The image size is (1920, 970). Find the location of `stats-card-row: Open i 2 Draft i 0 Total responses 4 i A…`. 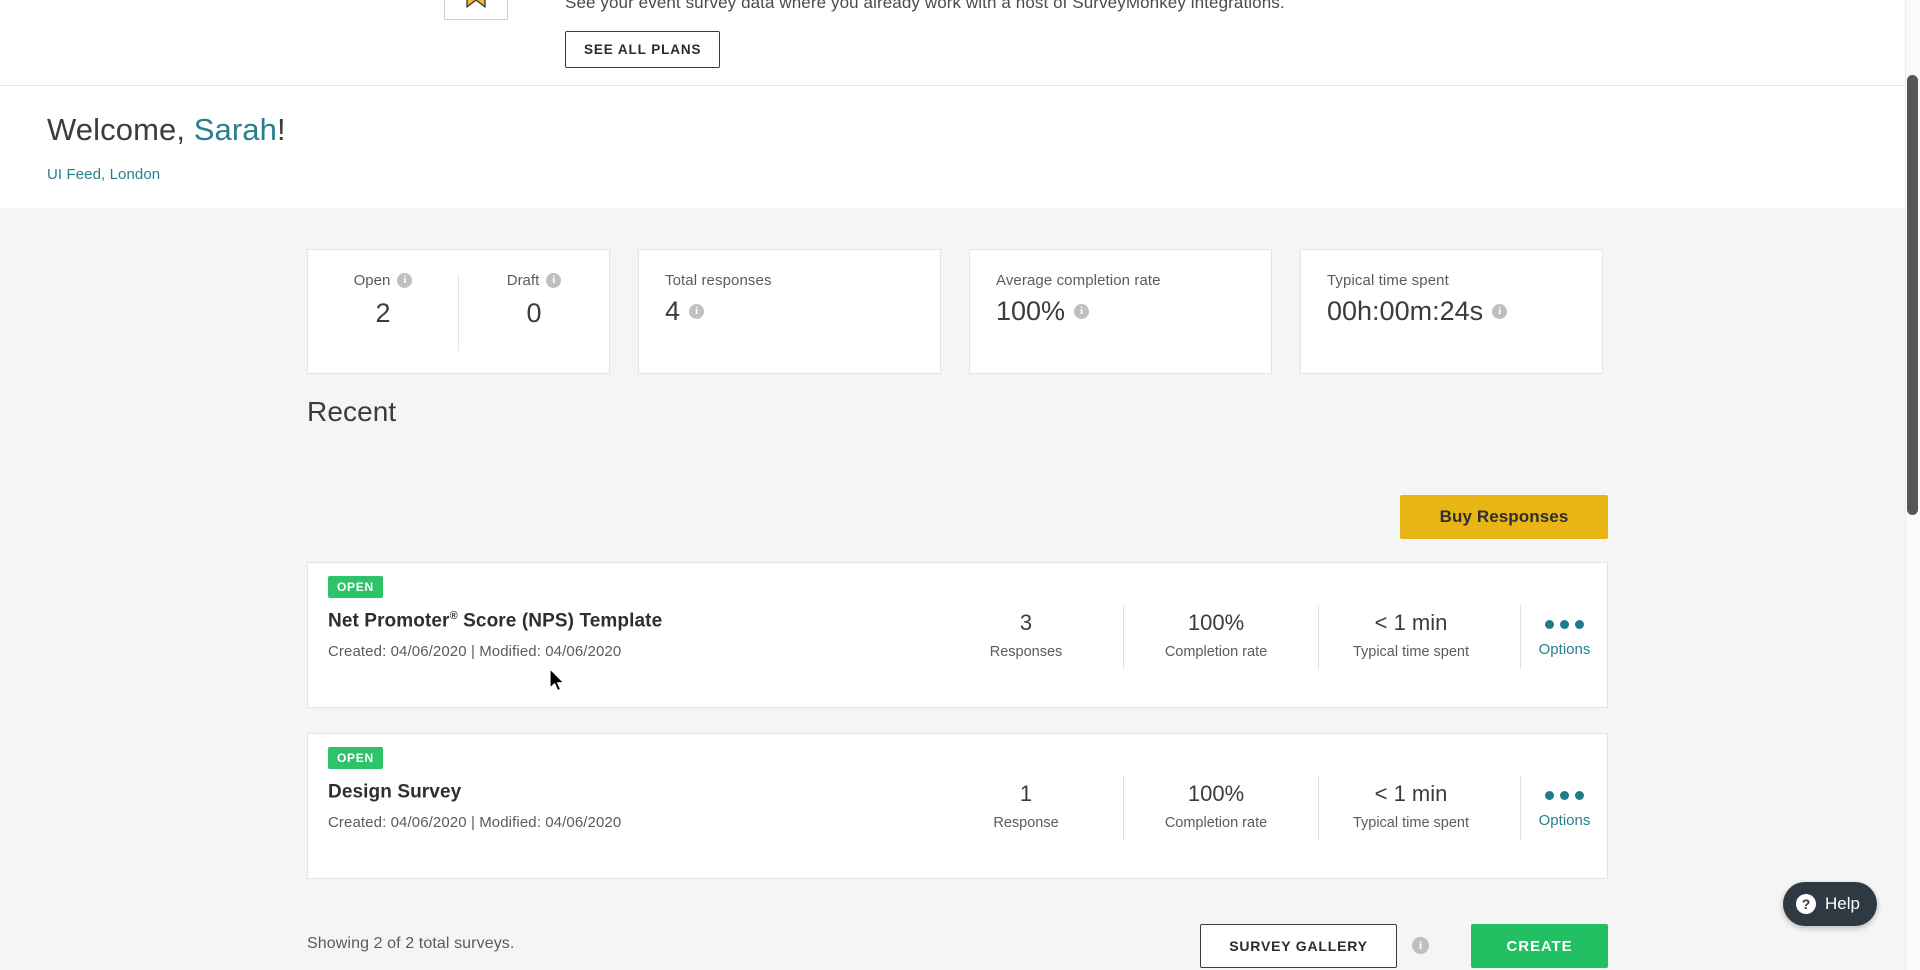

stats-card-row: Open i 2 Draft i 0 Total responses 4 i A… is located at coordinates (955, 311).